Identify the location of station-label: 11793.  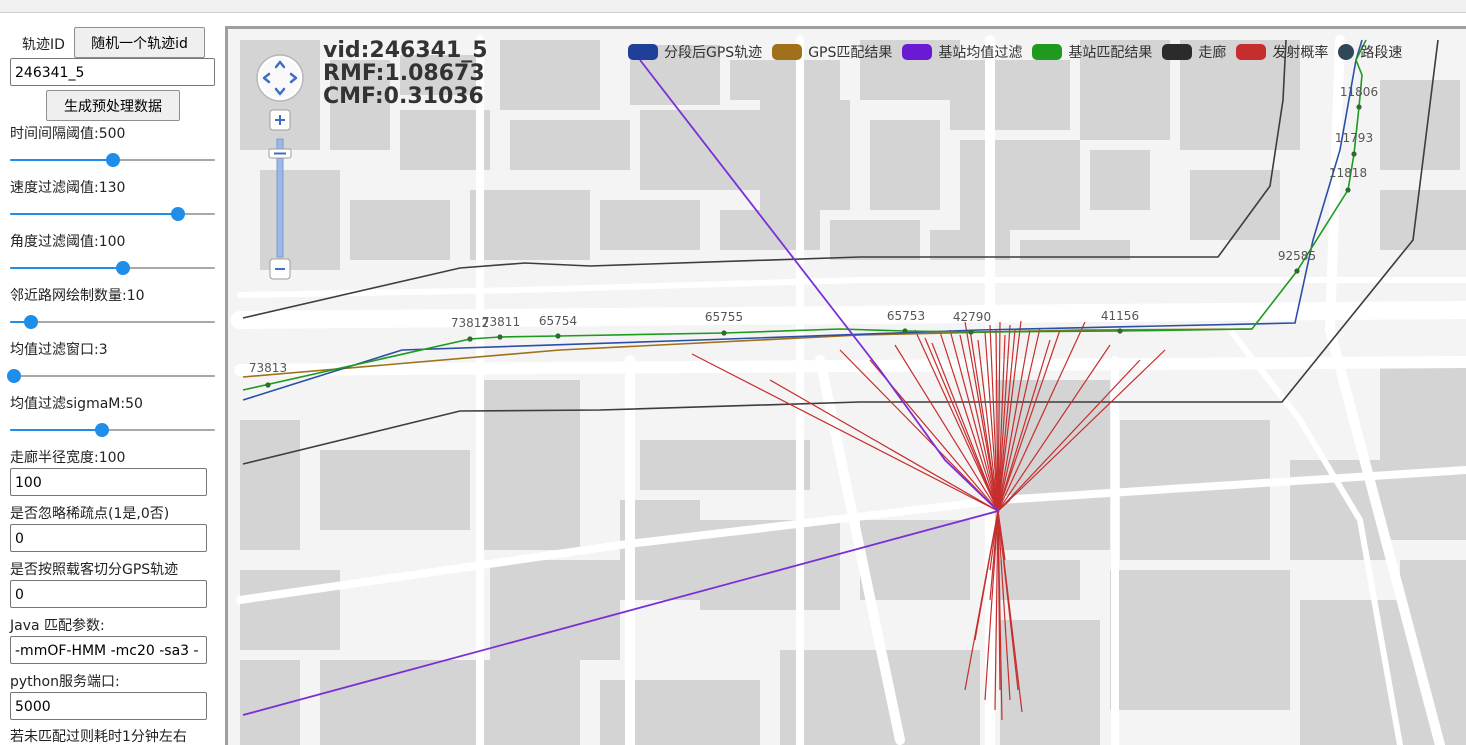
(1354, 138).